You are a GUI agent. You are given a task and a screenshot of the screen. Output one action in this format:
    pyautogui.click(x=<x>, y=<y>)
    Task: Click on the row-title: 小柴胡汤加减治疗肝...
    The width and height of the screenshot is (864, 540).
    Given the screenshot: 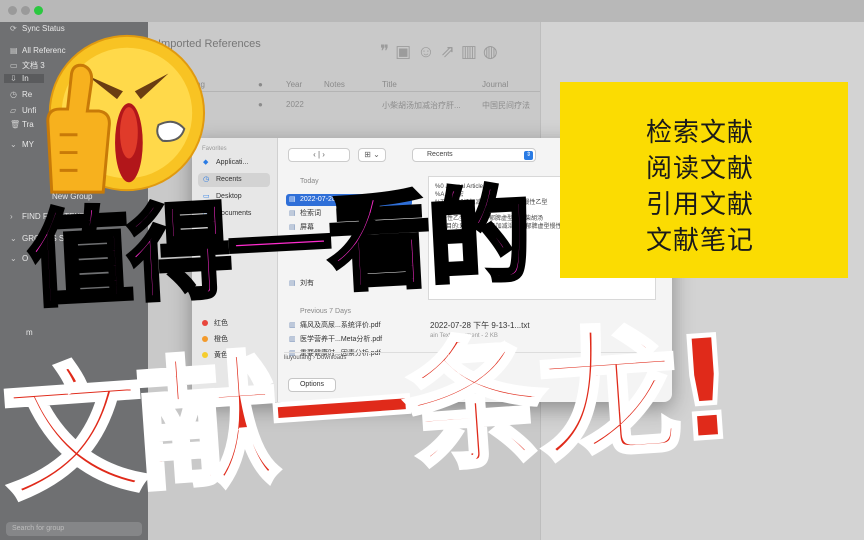 What is the action you would take?
    pyautogui.click(x=421, y=105)
    